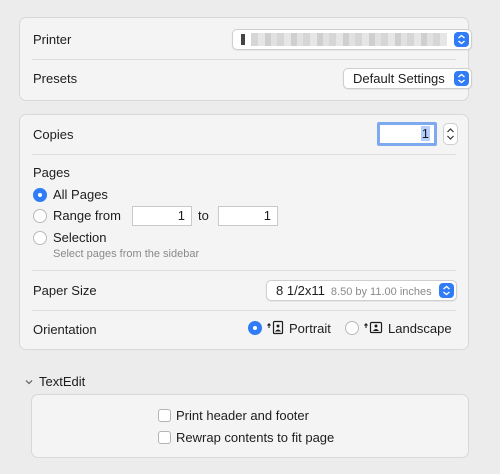  I want to click on copies-field: 1, so click(407, 134).